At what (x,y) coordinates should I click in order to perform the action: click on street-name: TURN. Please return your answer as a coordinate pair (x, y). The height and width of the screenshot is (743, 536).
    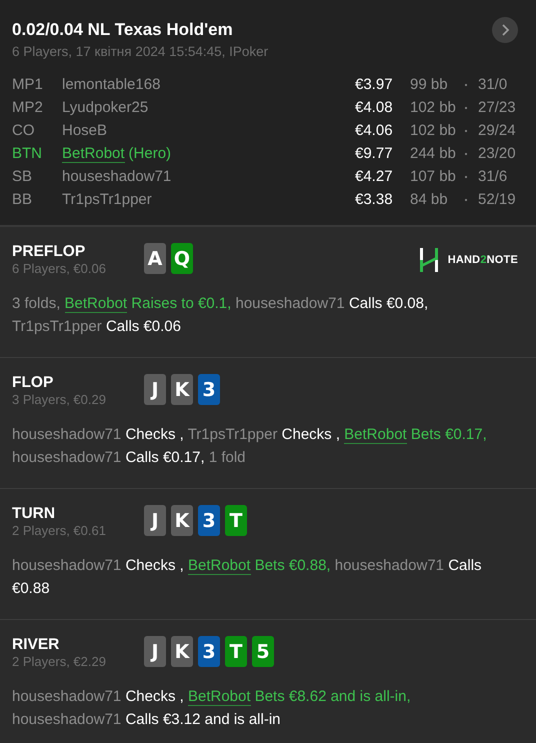
    Looking at the image, I should click on (34, 514).